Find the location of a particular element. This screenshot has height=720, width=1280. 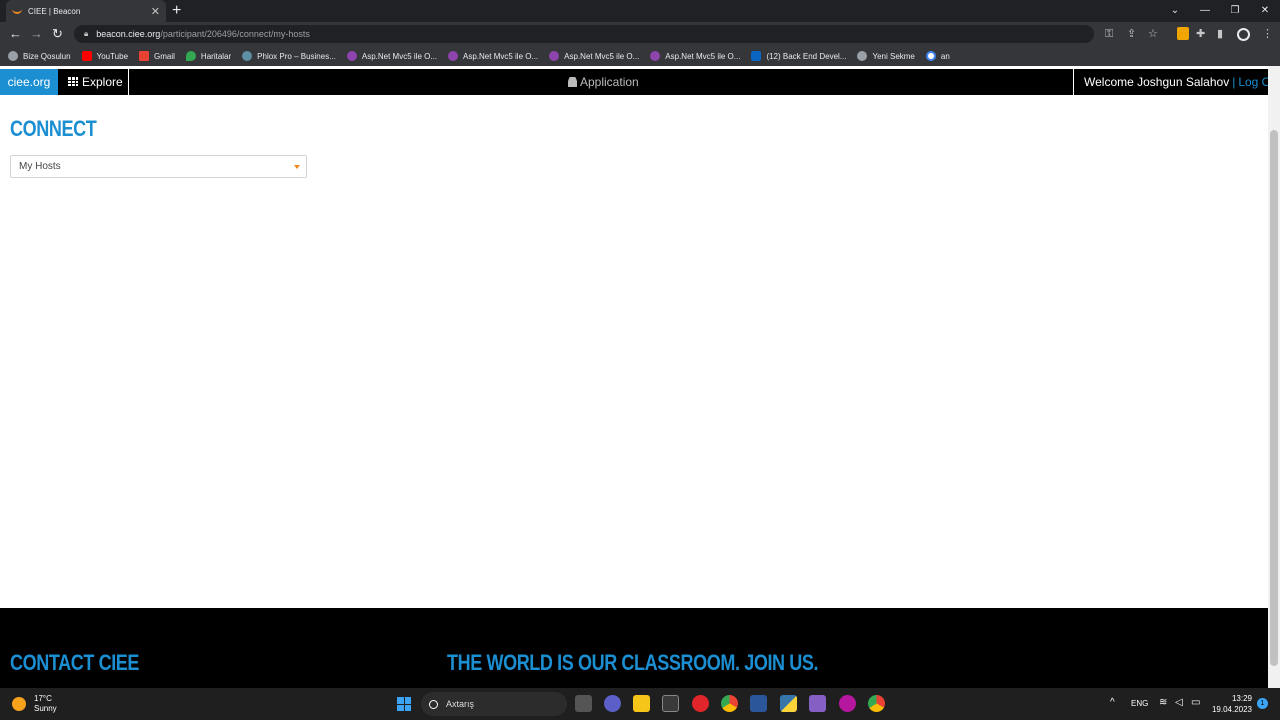

teams-chat-icon is located at coordinates (612, 703).